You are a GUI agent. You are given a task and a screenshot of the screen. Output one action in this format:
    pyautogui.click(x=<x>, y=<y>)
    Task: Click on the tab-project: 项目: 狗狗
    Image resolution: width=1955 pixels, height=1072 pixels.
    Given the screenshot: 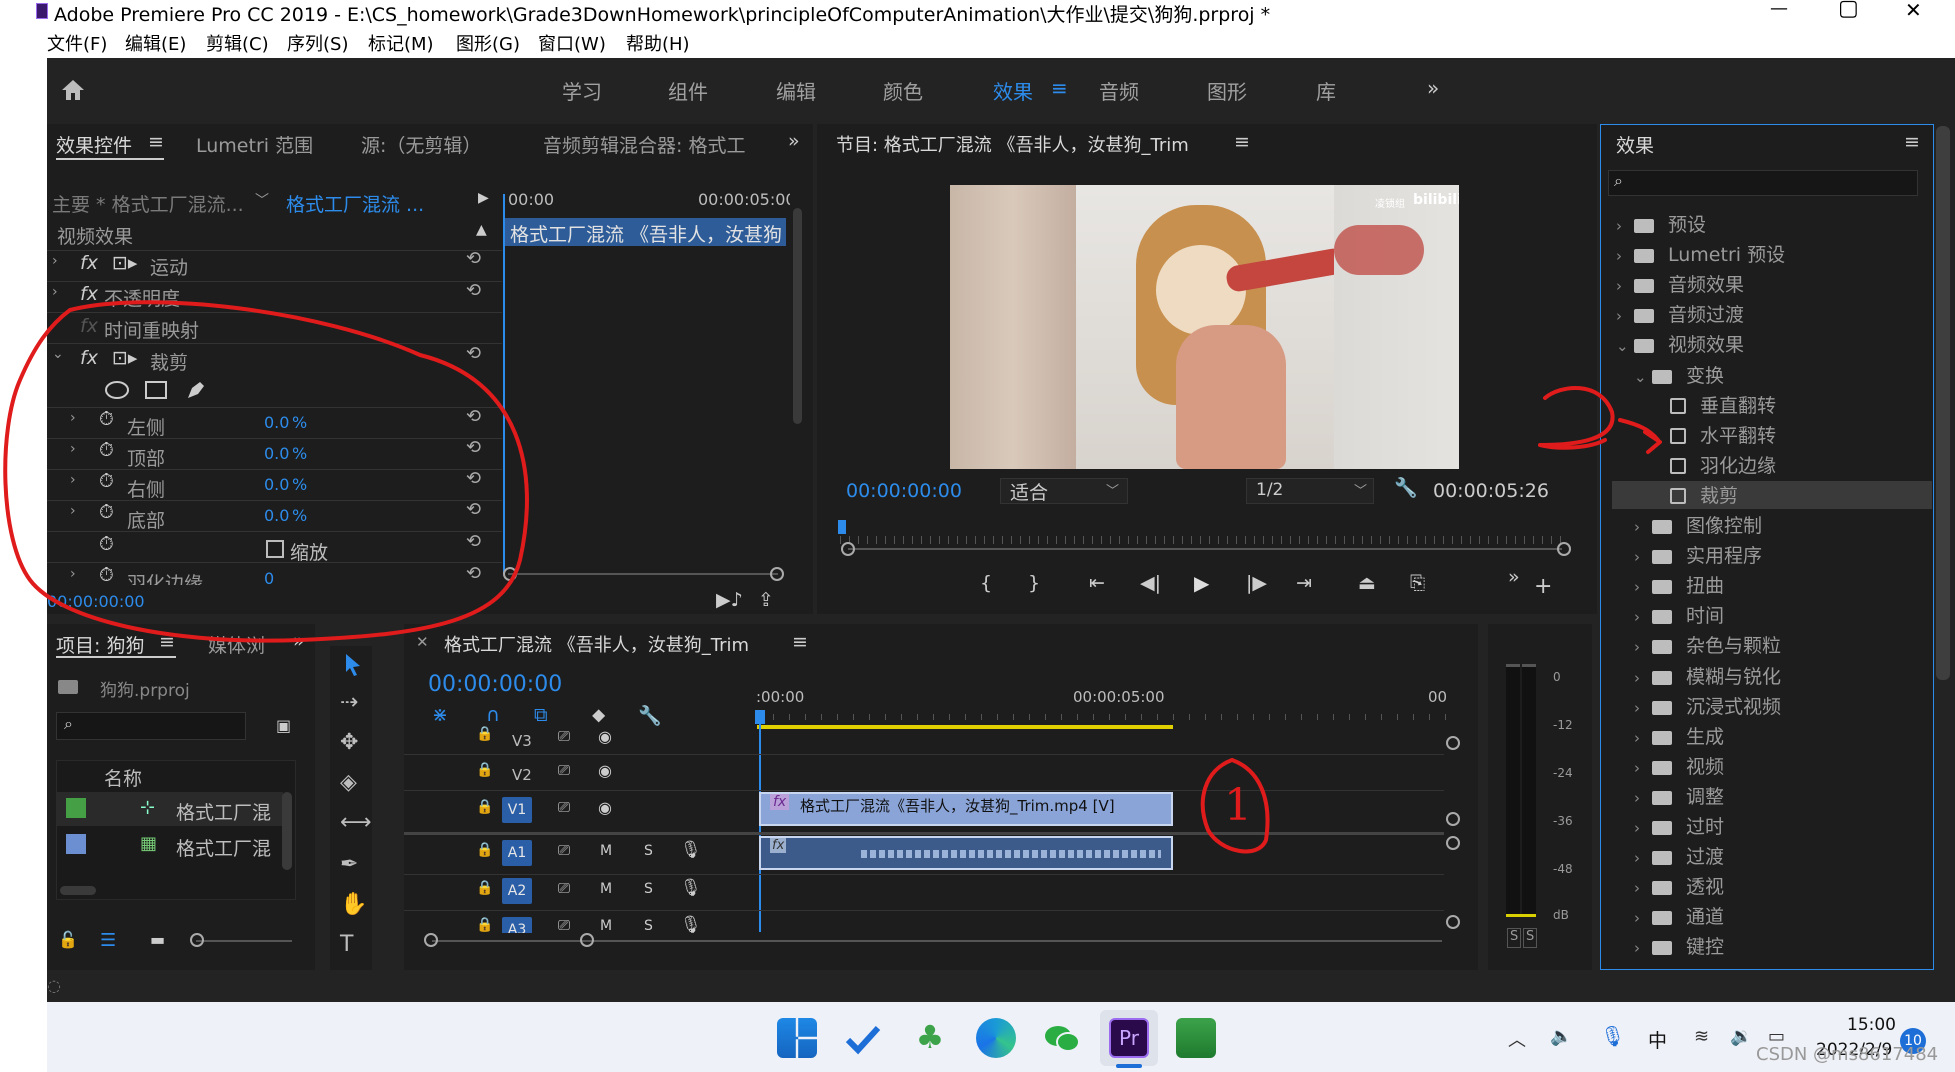 What is the action you would take?
    pyautogui.click(x=100, y=644)
    